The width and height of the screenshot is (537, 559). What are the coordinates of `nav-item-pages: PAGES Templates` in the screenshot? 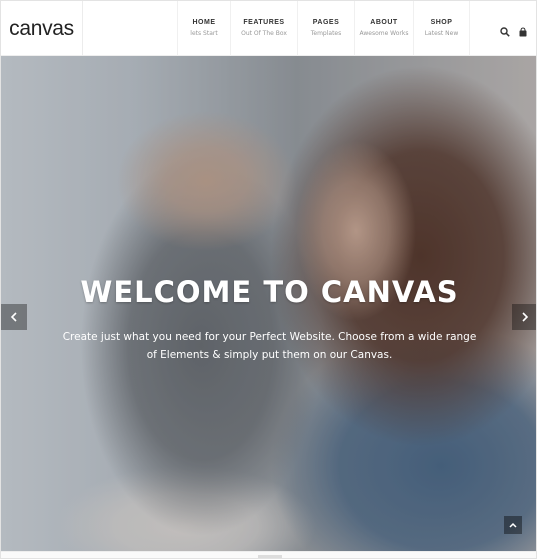 It's located at (325, 28).